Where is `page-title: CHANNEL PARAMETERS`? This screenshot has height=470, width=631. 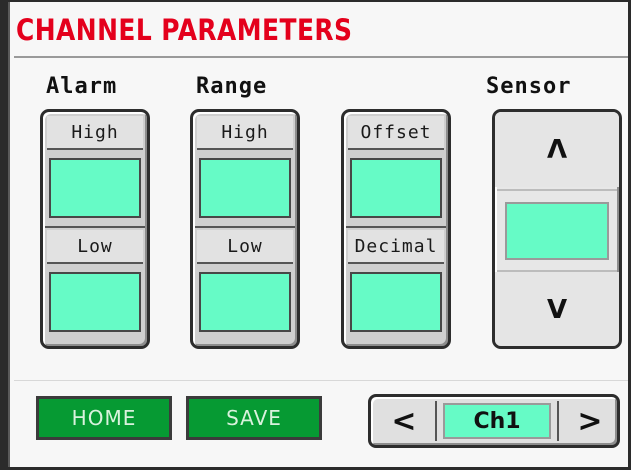
page-title: CHANNEL PARAMETERS is located at coordinates (184, 30).